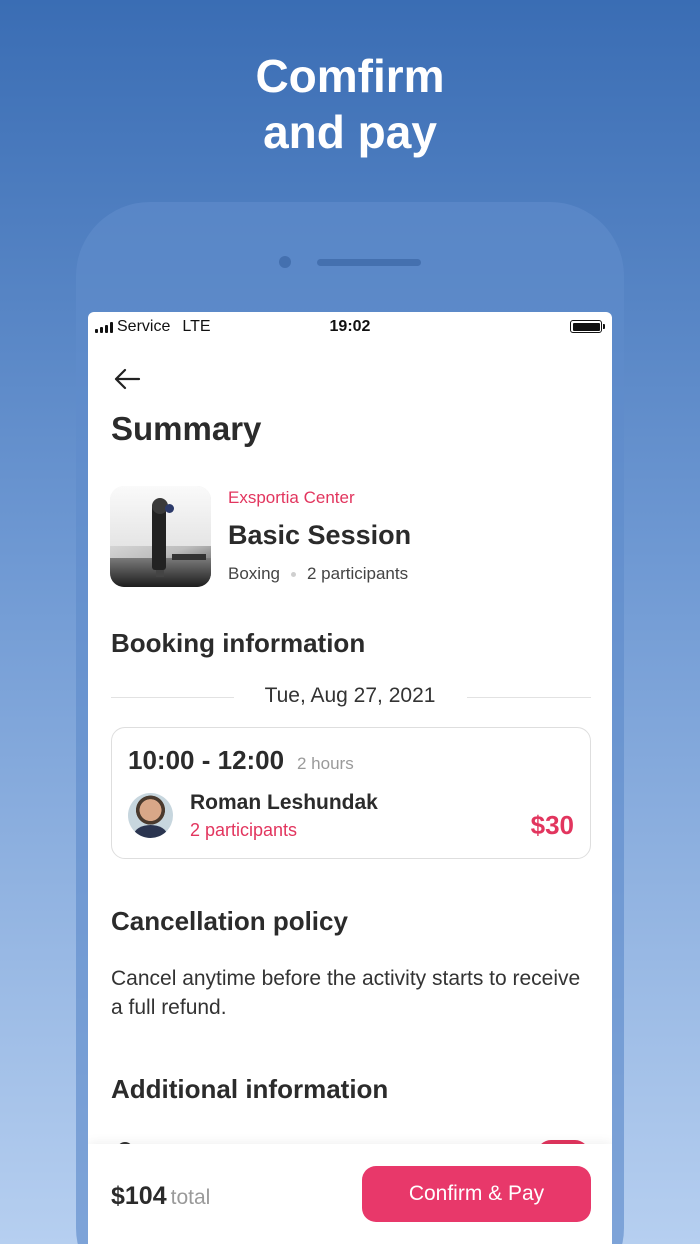 This screenshot has height=1244, width=700. I want to click on session-name: Basic Session, so click(320, 535).